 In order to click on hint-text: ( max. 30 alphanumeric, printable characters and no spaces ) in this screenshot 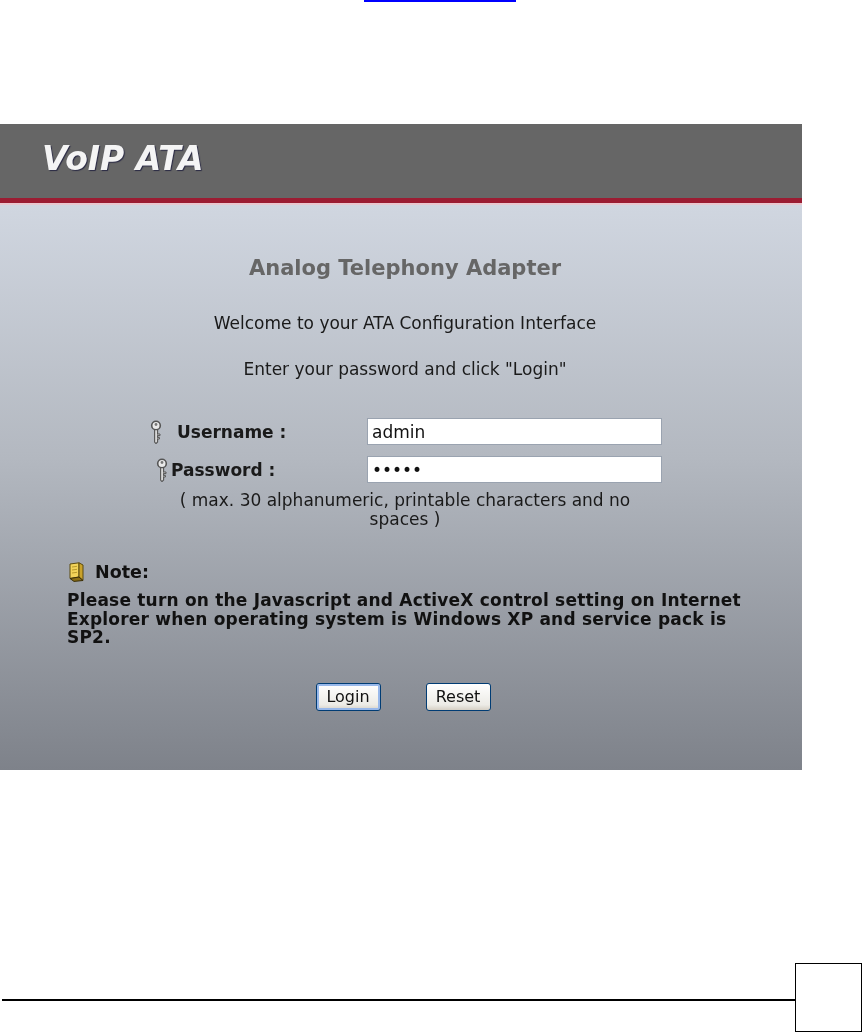, I will do `click(405, 510)`.